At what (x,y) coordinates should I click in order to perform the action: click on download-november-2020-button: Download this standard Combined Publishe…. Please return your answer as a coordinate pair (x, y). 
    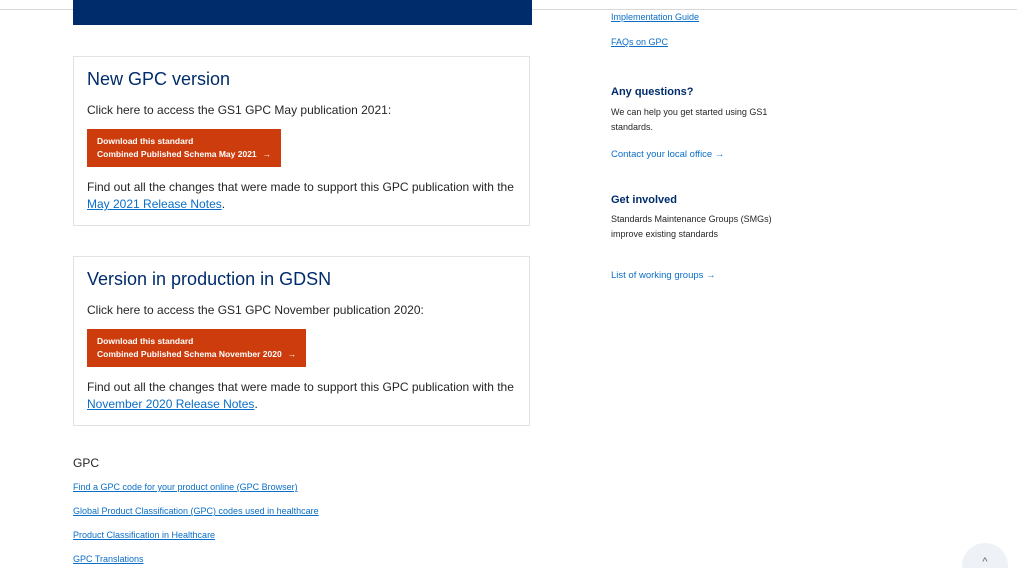
    Looking at the image, I should click on (197, 348).